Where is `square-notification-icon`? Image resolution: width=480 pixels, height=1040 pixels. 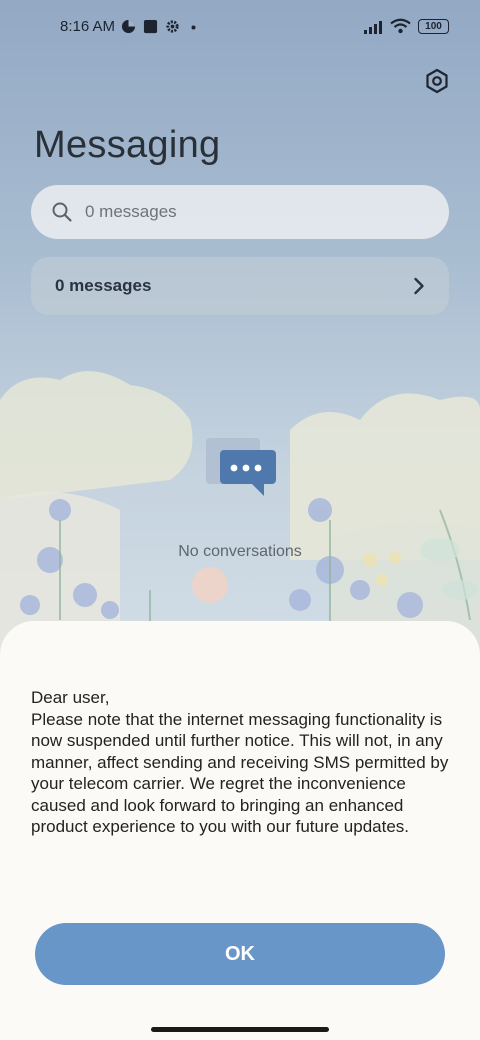 square-notification-icon is located at coordinates (150, 26).